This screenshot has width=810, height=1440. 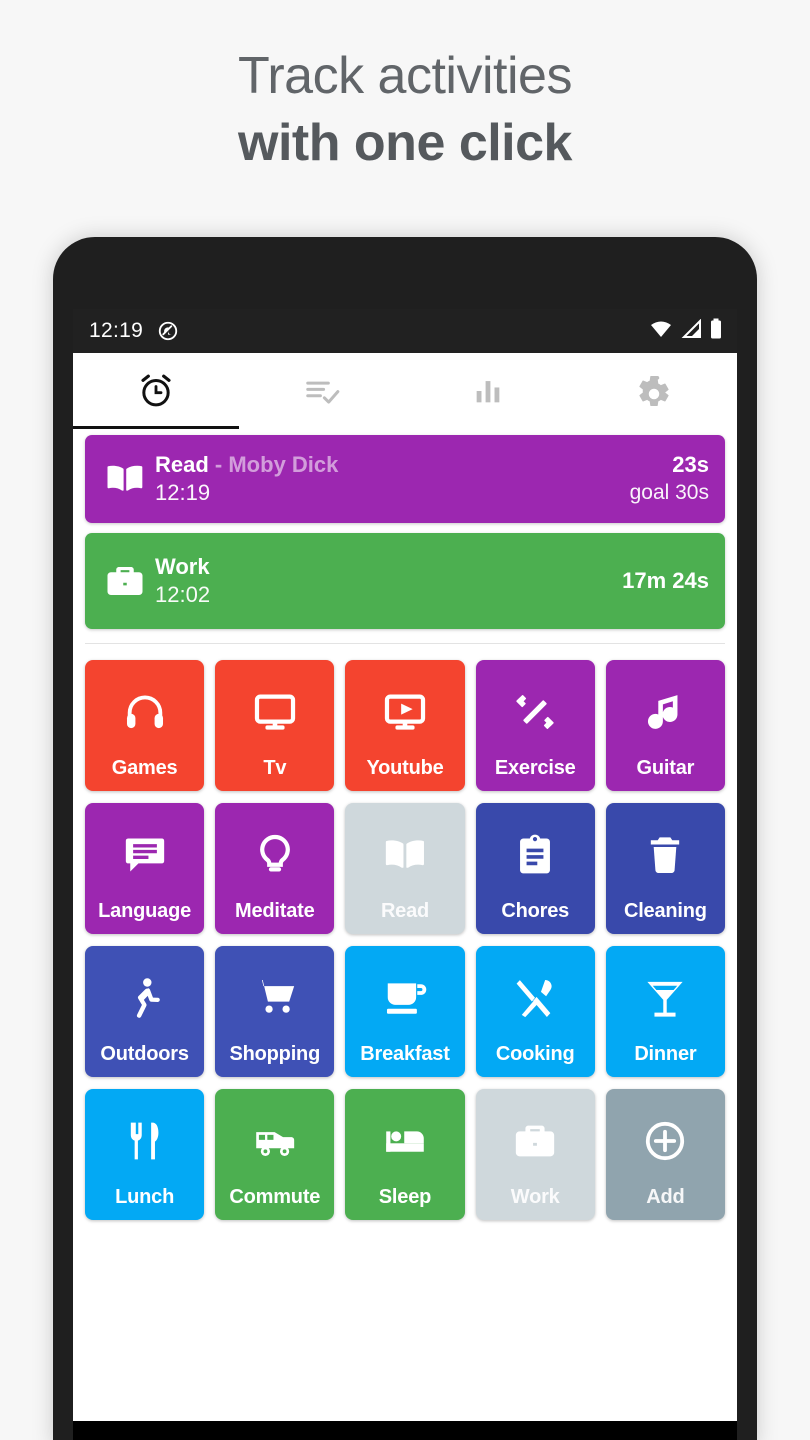 What do you see at coordinates (665, 768) in the screenshot?
I see `activity-tile-label: Guitar` at bounding box center [665, 768].